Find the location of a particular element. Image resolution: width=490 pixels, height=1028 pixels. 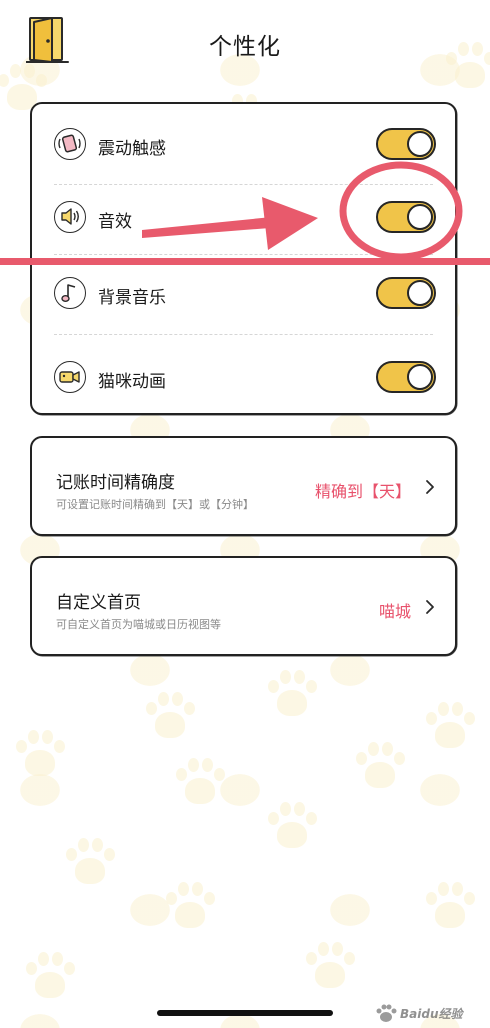

time-precision-setting: 记账时间精确度 可设置记账时间精确到【天】或【分钟】 精确到【天】 is located at coordinates (243, 486).